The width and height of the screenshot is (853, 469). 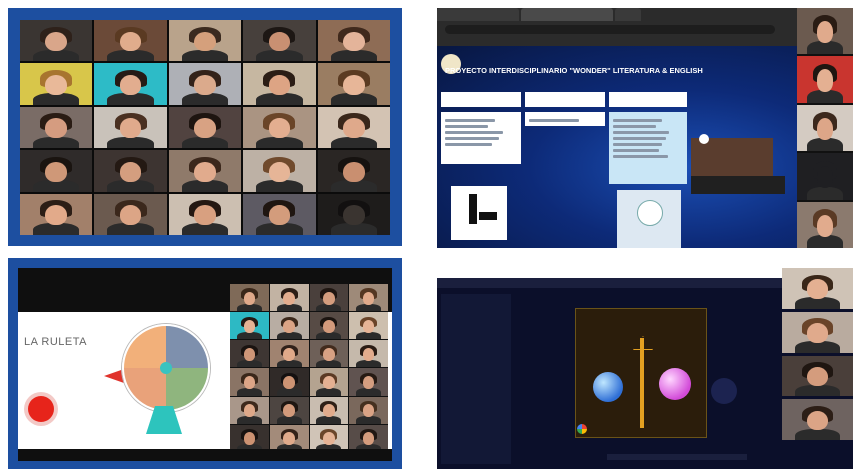 I want to click on post-card-diagram, so click(x=649, y=219).